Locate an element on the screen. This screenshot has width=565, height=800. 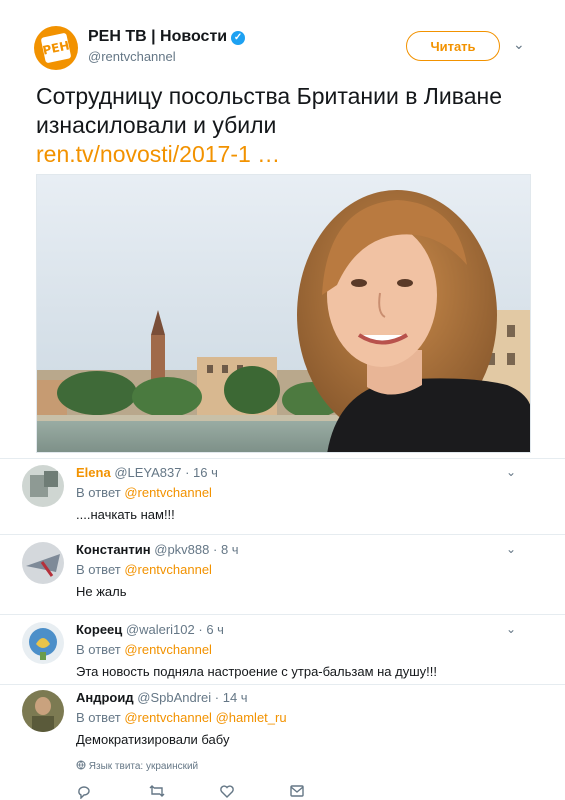
author-avatar: РЕН is located at coordinates (56, 48).